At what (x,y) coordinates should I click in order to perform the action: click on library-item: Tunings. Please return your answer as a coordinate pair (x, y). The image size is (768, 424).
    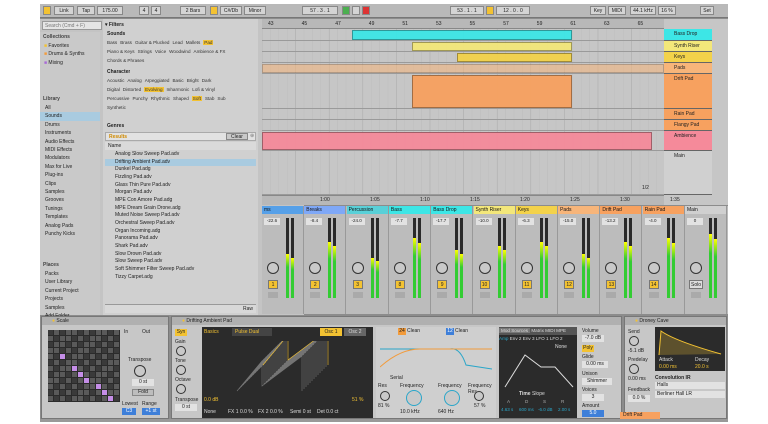
    Looking at the image, I should click on (70, 209).